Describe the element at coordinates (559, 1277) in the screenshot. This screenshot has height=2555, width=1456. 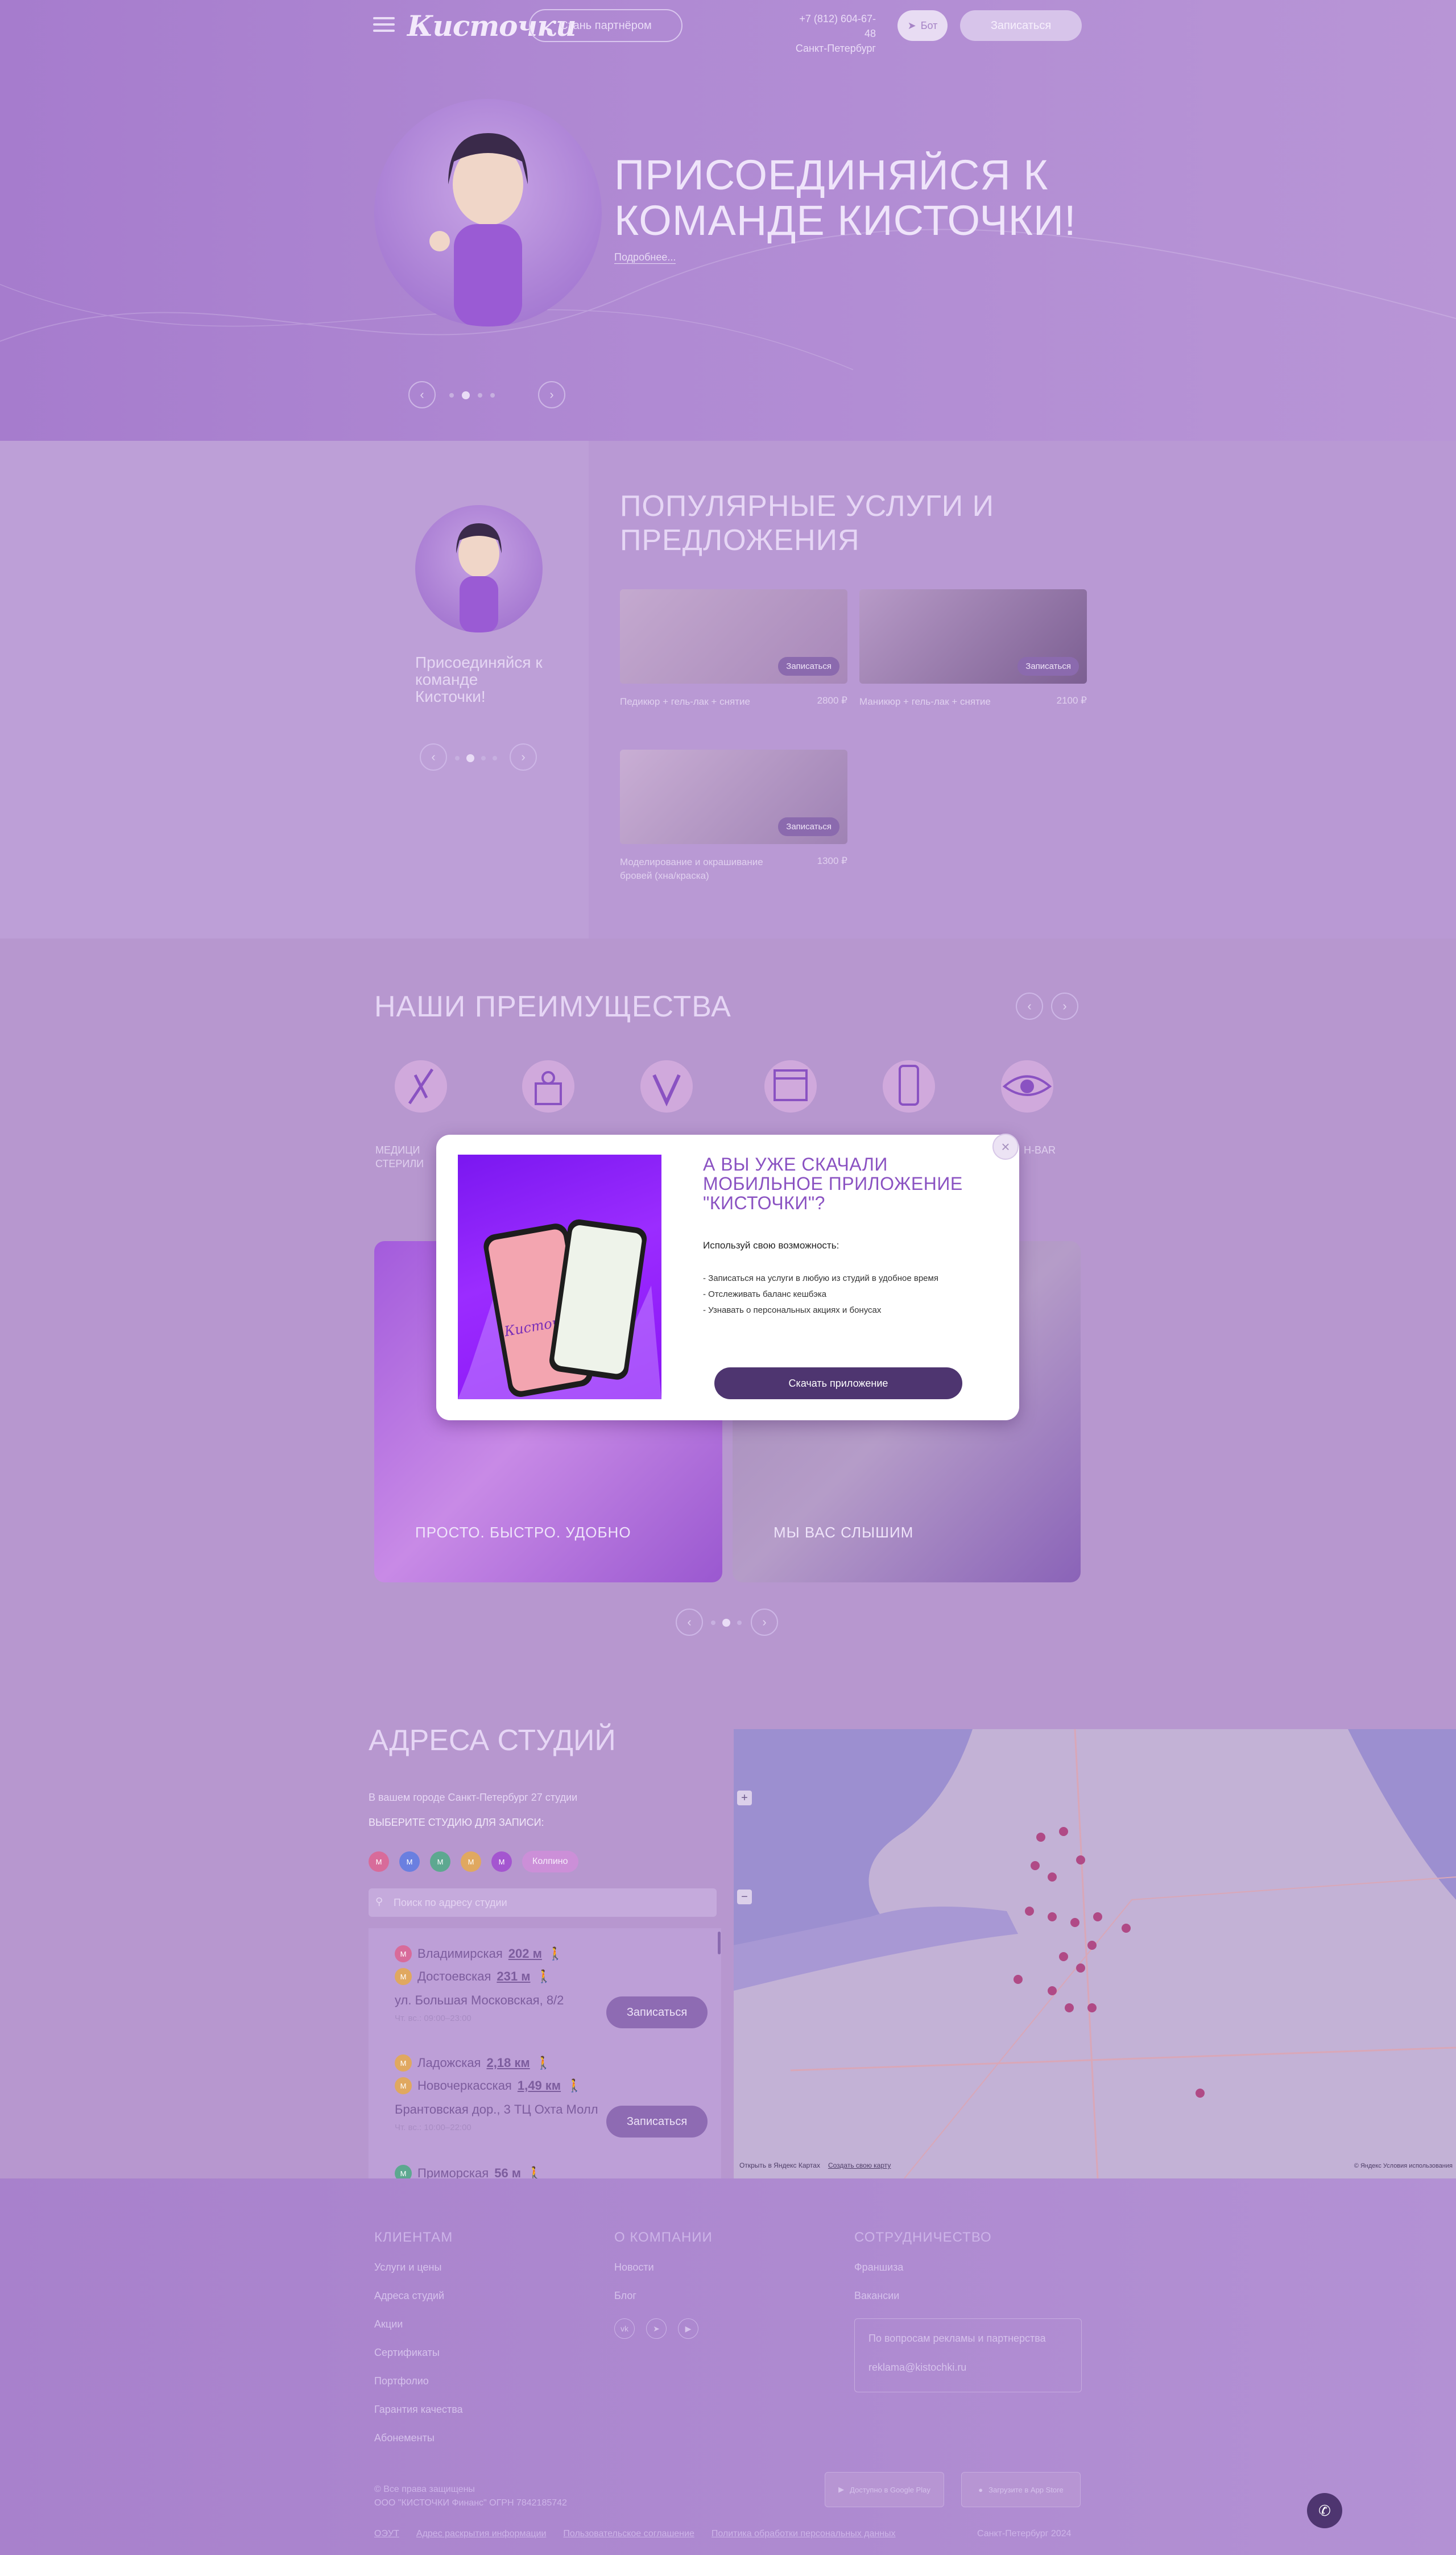
I see `app-promo-image: Кисточки` at that location.